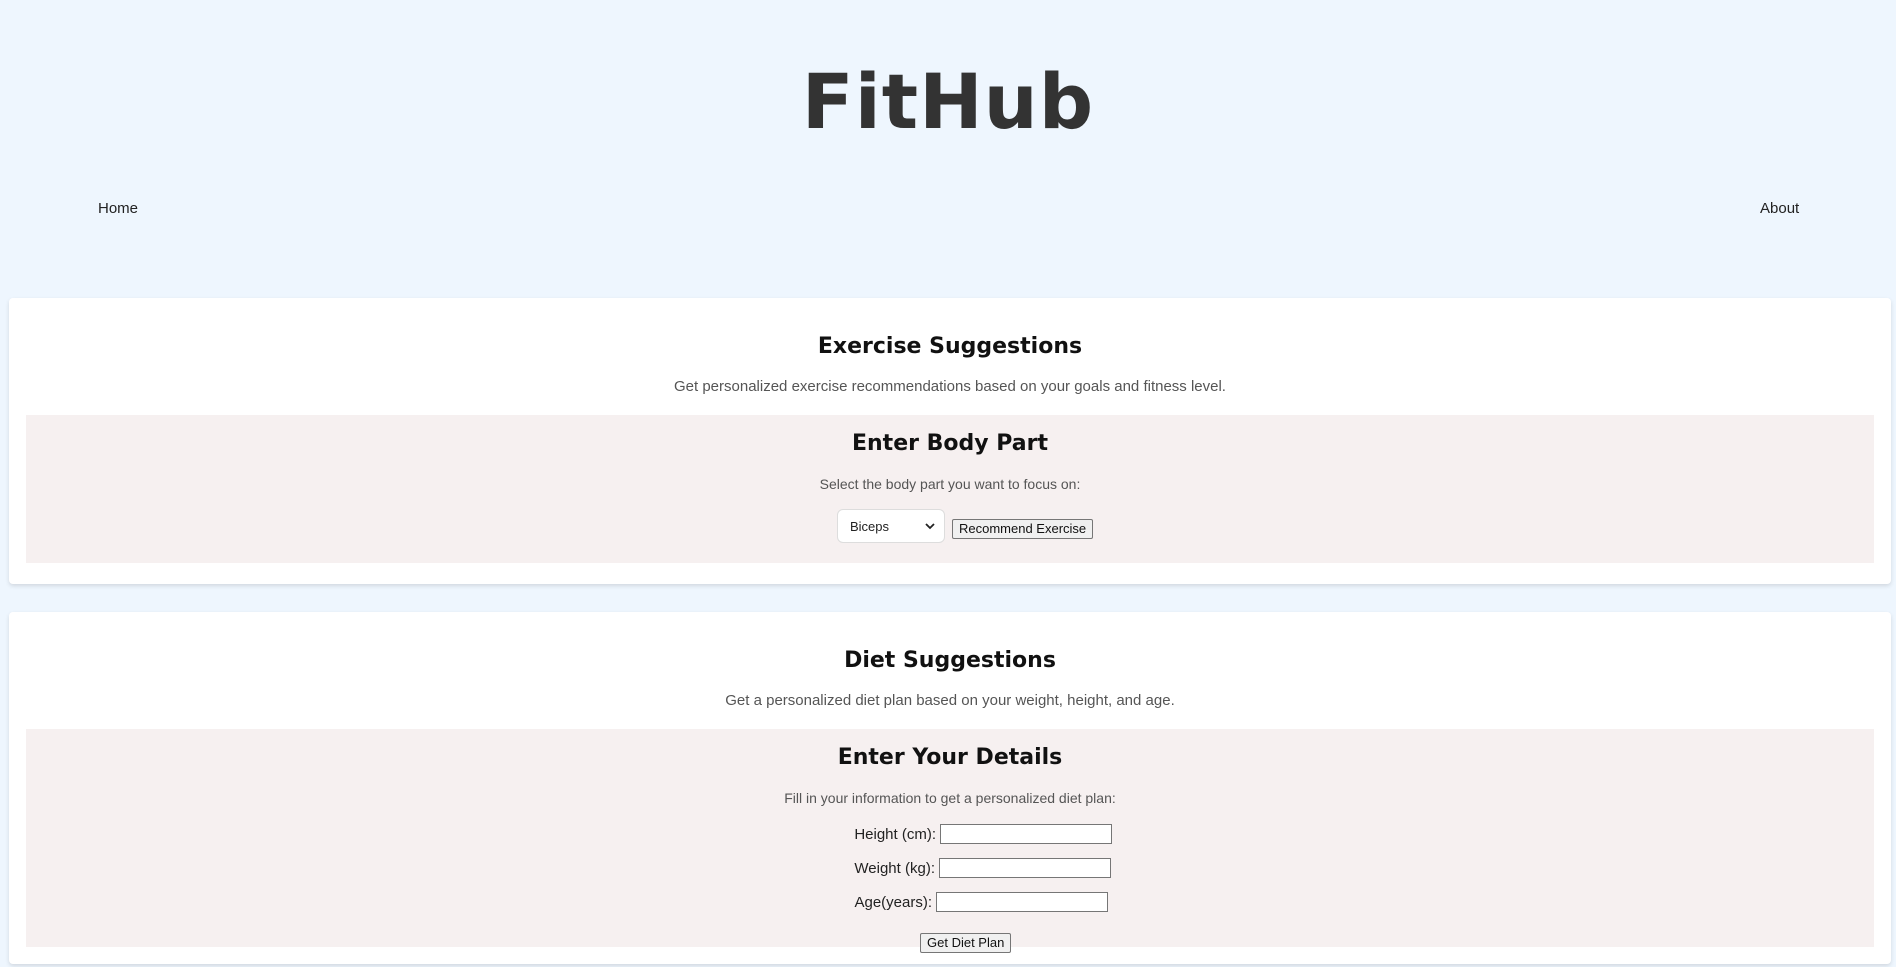 The height and width of the screenshot is (967, 1896). Describe the element at coordinates (1025, 868) in the screenshot. I see `weight-input` at that location.